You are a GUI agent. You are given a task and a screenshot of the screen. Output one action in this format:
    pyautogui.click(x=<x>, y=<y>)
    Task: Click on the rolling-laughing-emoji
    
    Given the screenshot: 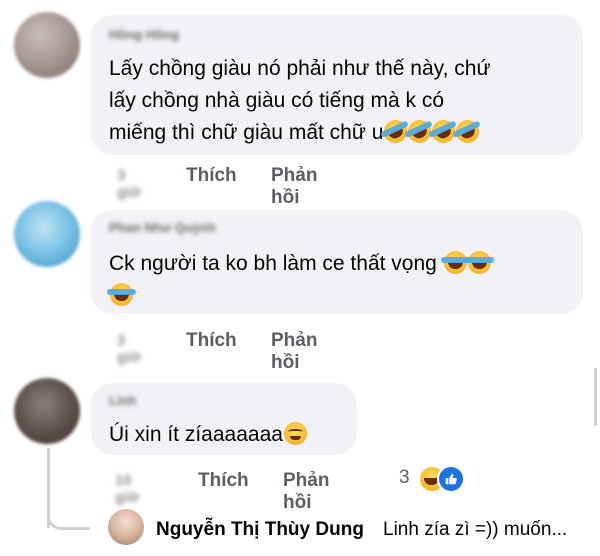 What is the action you would take?
    pyautogui.click(x=468, y=131)
    